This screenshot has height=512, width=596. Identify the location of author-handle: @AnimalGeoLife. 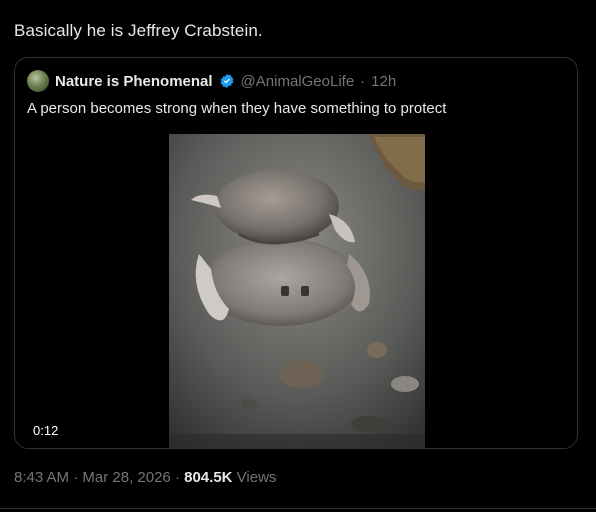
(298, 81).